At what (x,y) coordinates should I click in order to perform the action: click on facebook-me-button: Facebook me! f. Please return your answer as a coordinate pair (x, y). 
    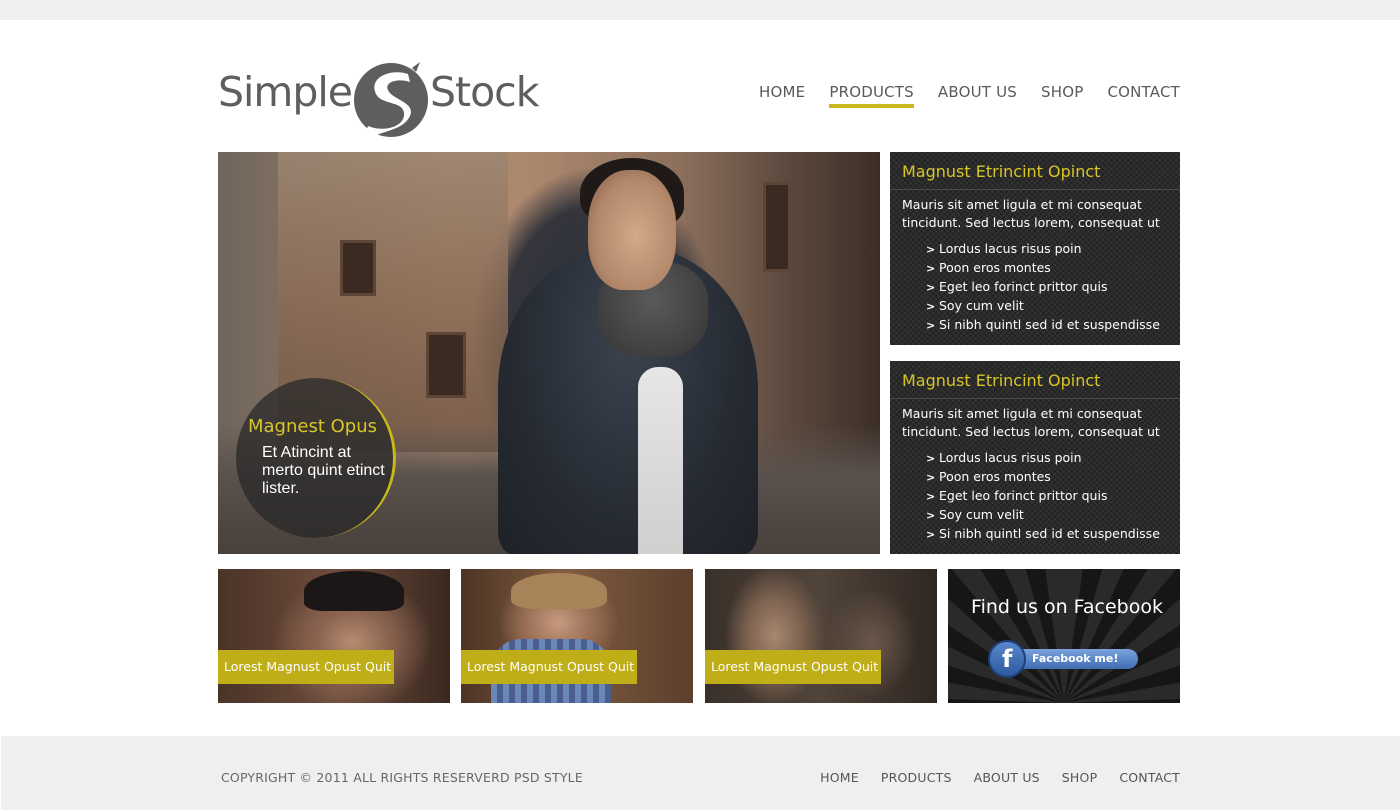
    Looking at the image, I should click on (1063, 659).